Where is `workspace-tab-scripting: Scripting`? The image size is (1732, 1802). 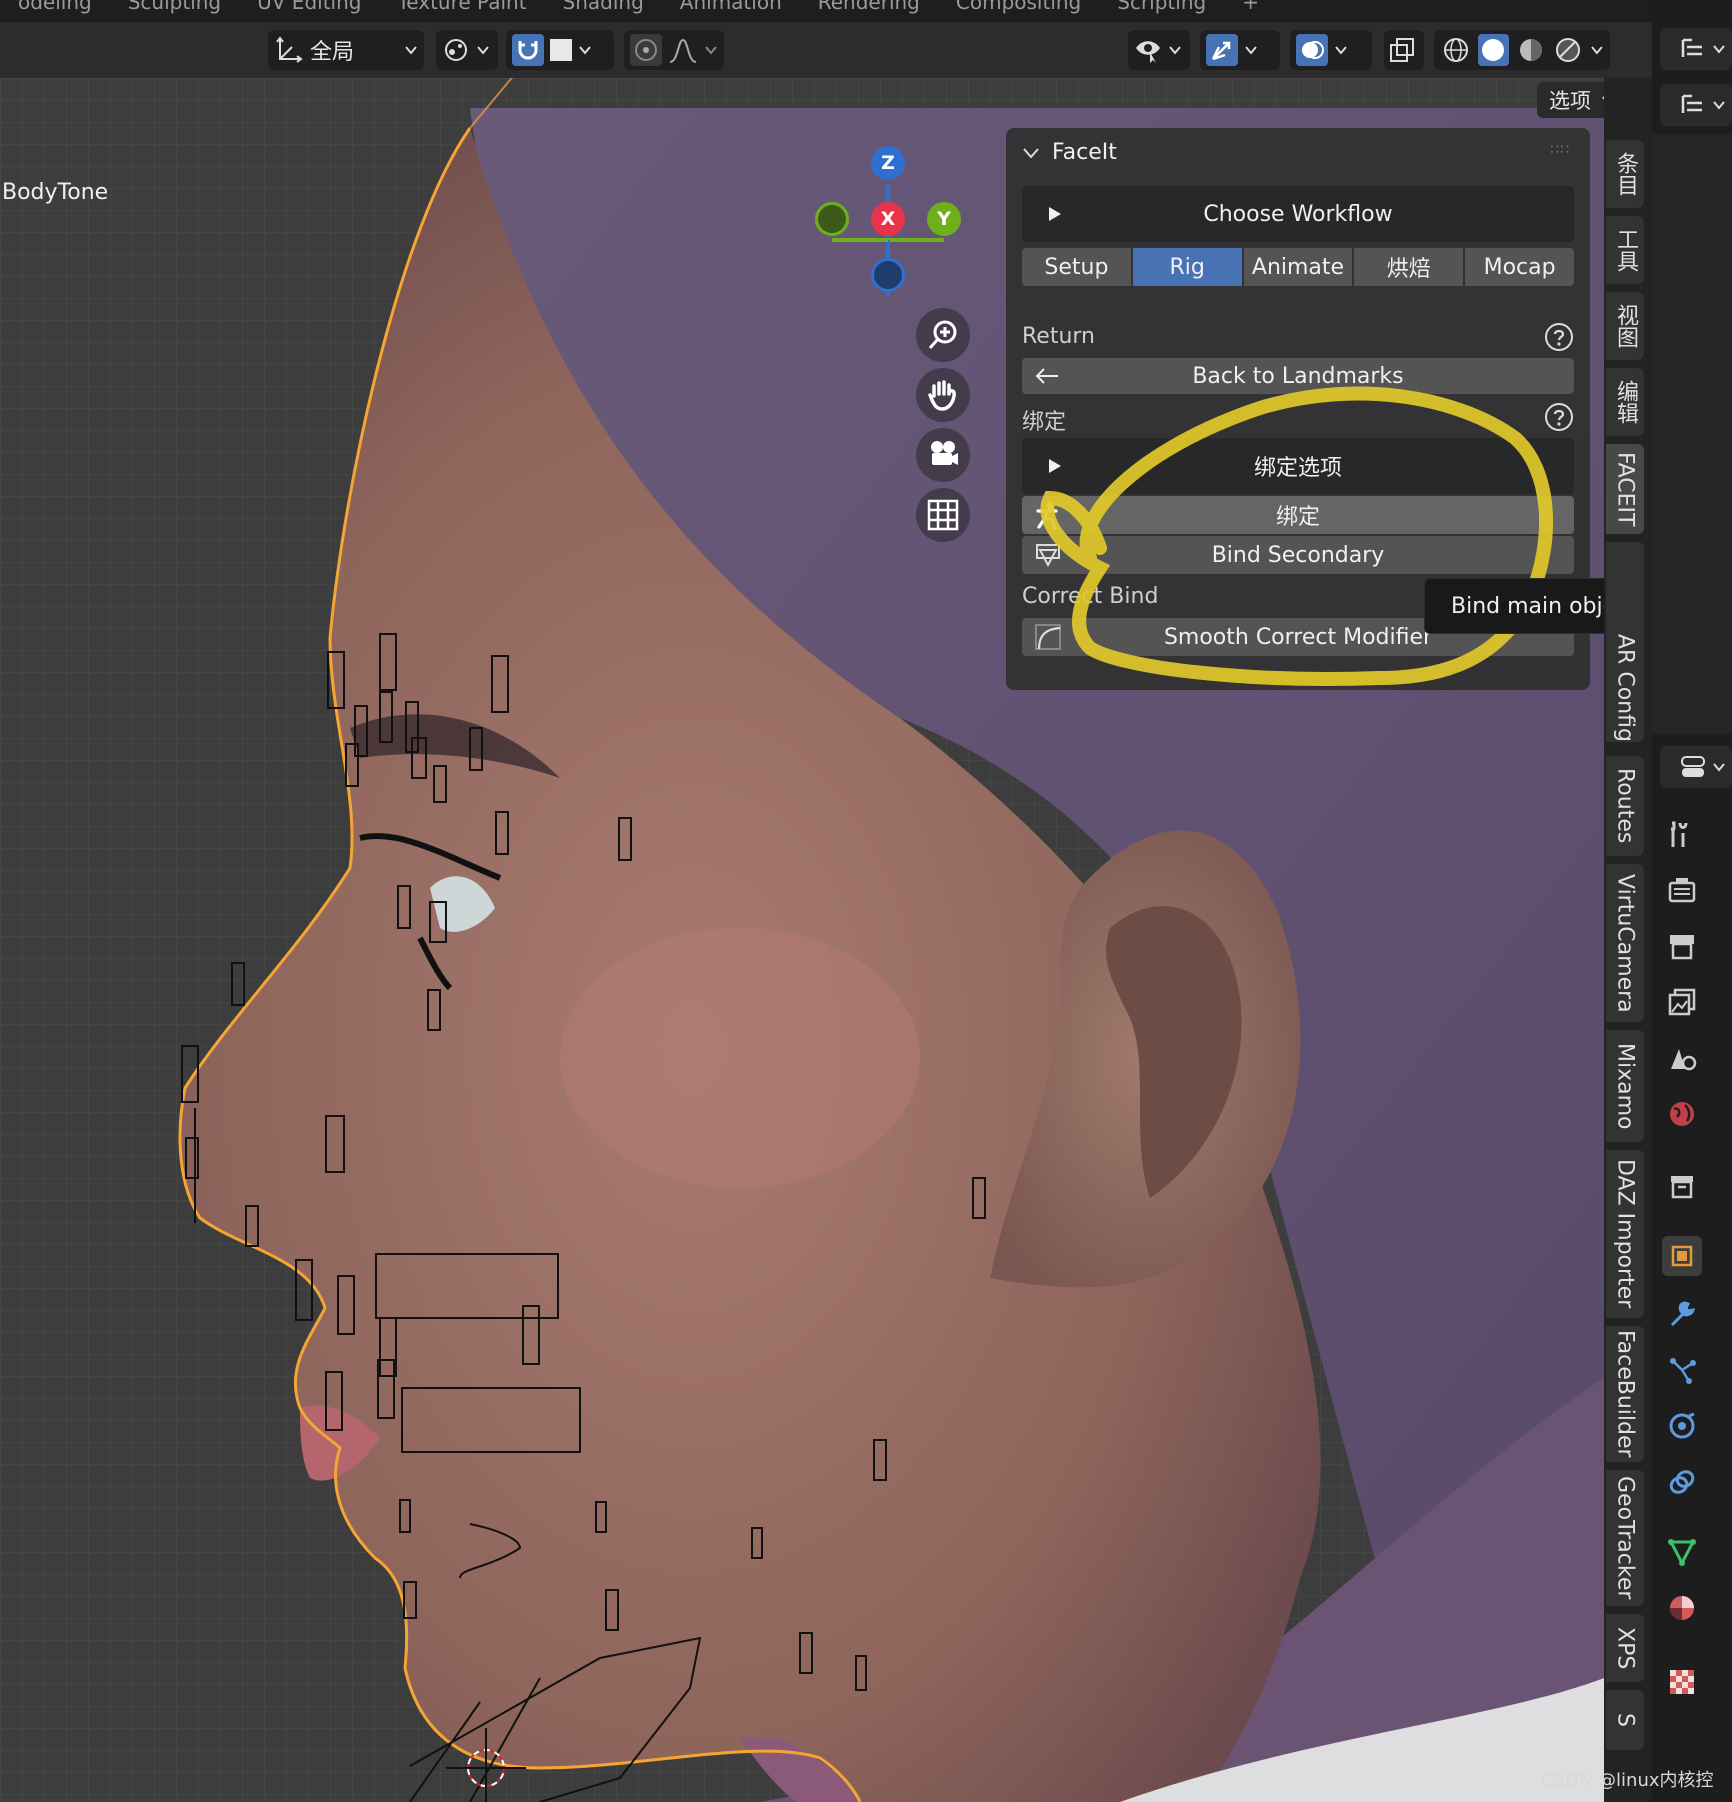
workspace-tab-scripting: Scripting is located at coordinates (1161, 6).